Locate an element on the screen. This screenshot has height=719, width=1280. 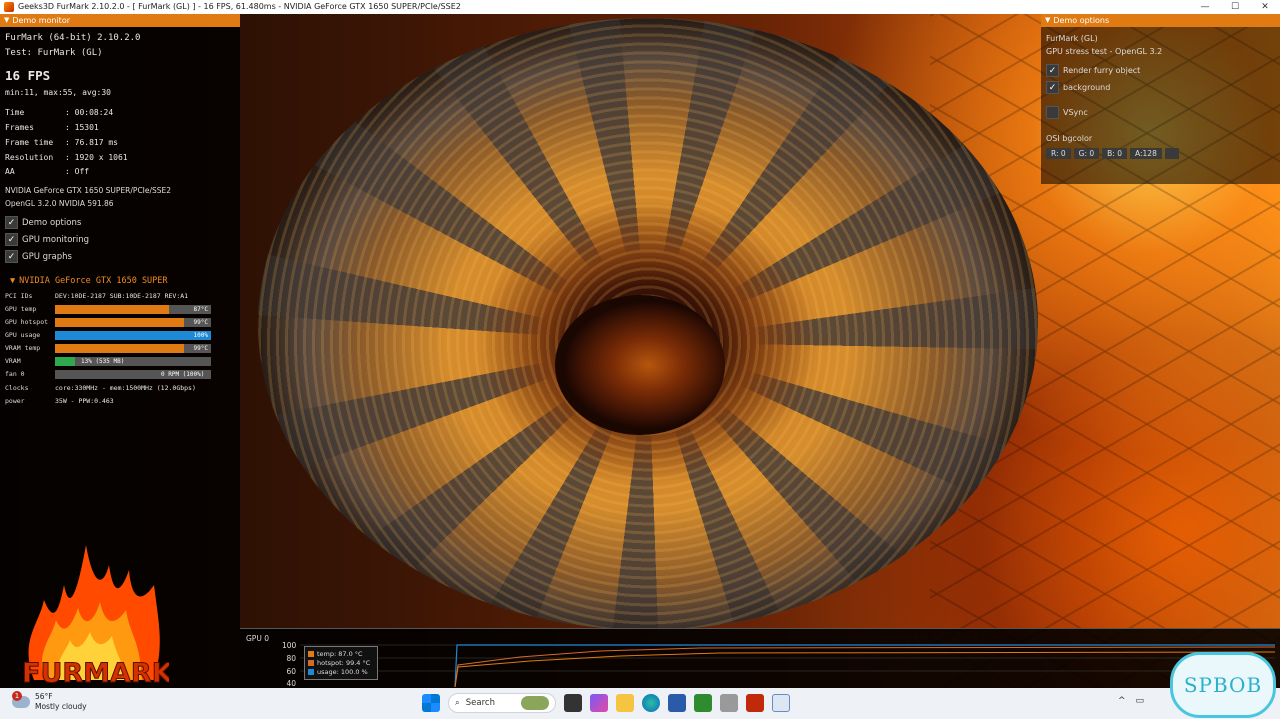
color-swatch is located at coordinates (1171, 153).